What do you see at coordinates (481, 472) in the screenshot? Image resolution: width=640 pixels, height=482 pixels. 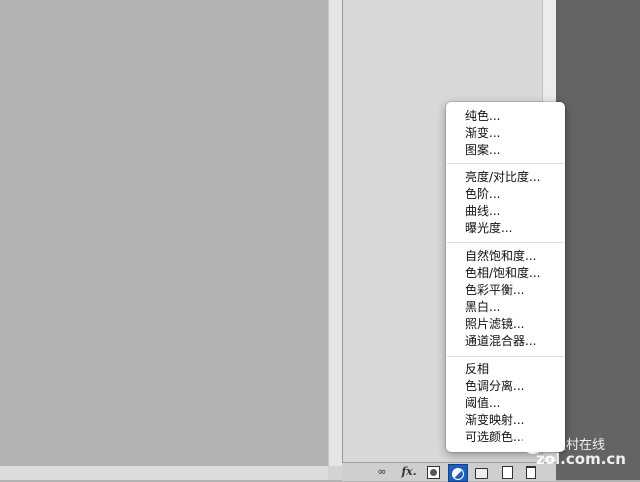 I see `group-folder-icon` at bounding box center [481, 472].